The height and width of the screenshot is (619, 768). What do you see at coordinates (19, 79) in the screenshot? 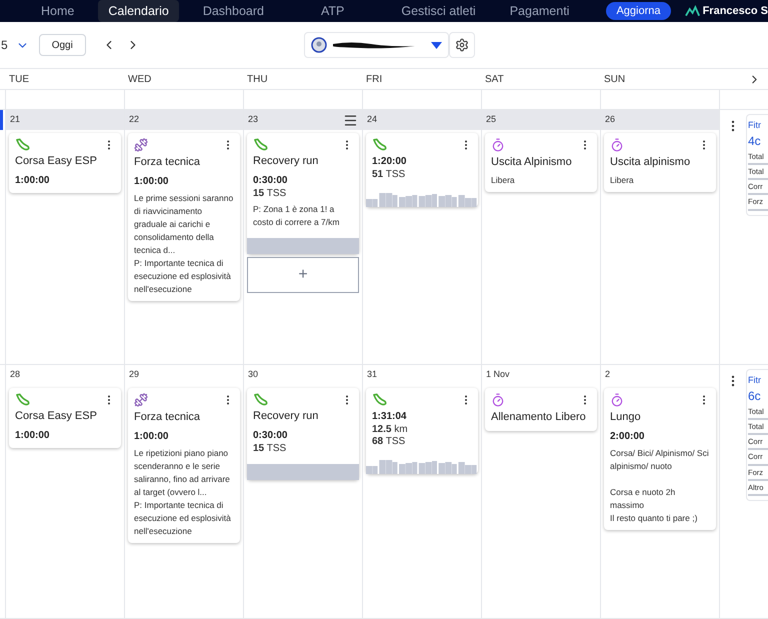
I see `weekday-header: TUE` at bounding box center [19, 79].